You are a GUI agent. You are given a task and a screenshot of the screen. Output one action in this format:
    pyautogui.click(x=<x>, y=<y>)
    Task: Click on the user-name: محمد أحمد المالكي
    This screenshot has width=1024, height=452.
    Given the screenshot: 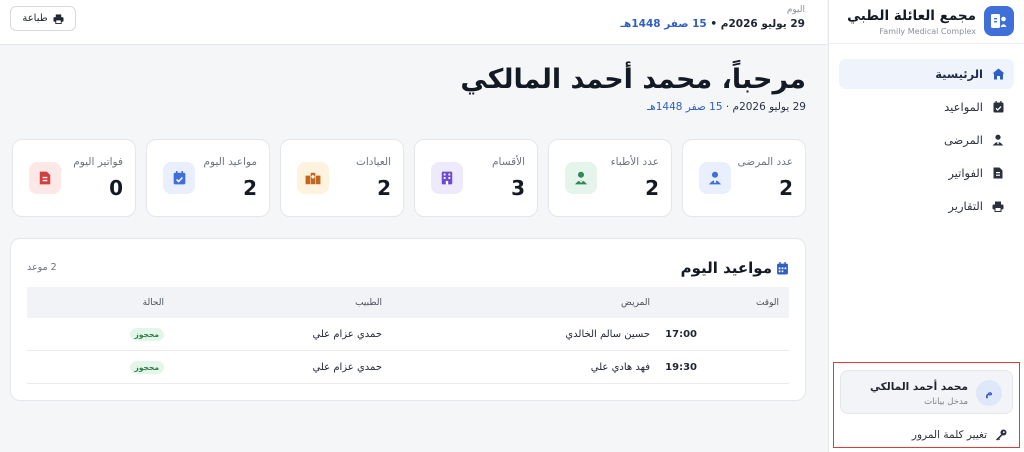 What is the action you would take?
    pyautogui.click(x=919, y=387)
    